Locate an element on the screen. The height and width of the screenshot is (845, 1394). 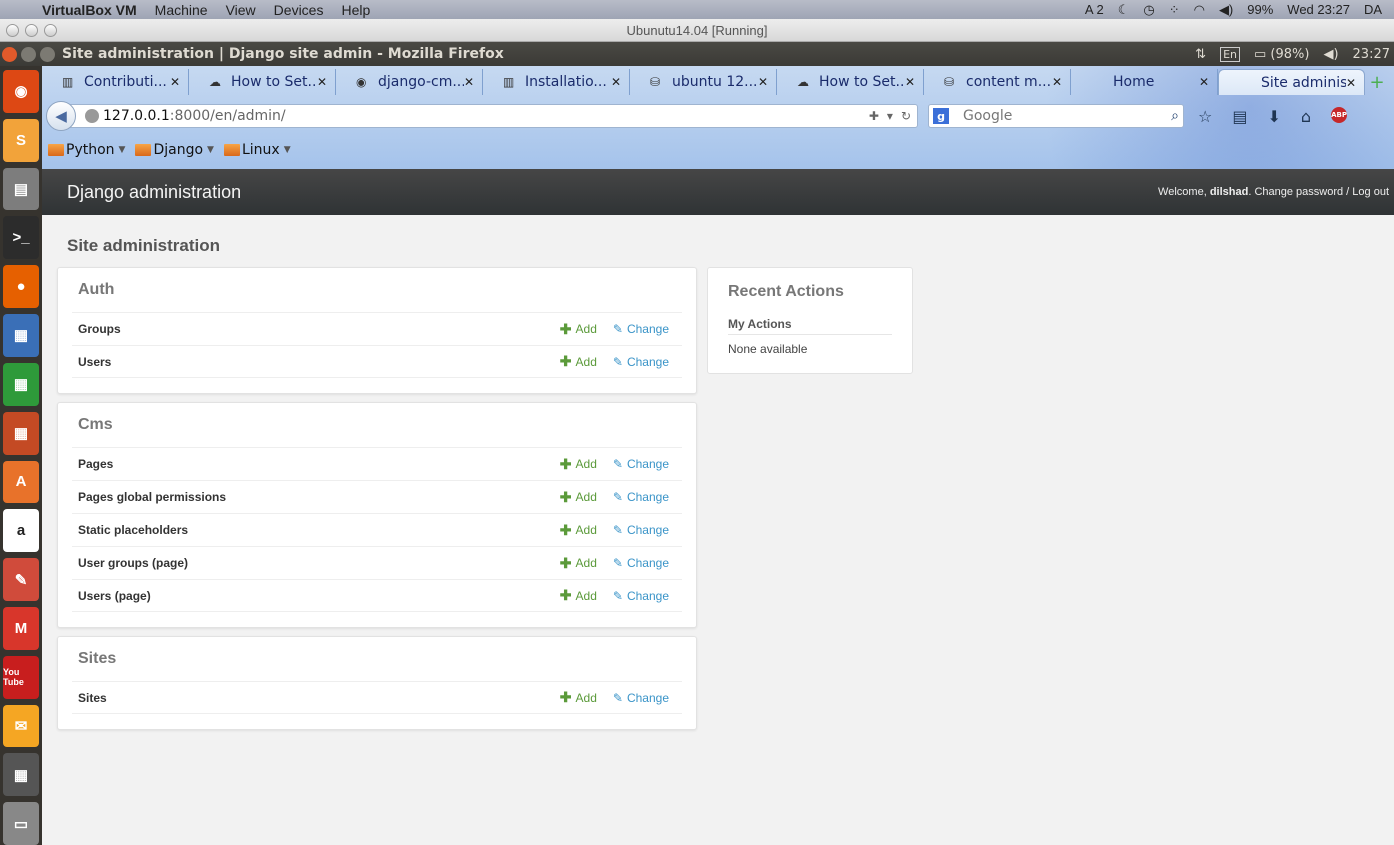
workspaces-icon: ▦ is located at coordinates (21, 775).